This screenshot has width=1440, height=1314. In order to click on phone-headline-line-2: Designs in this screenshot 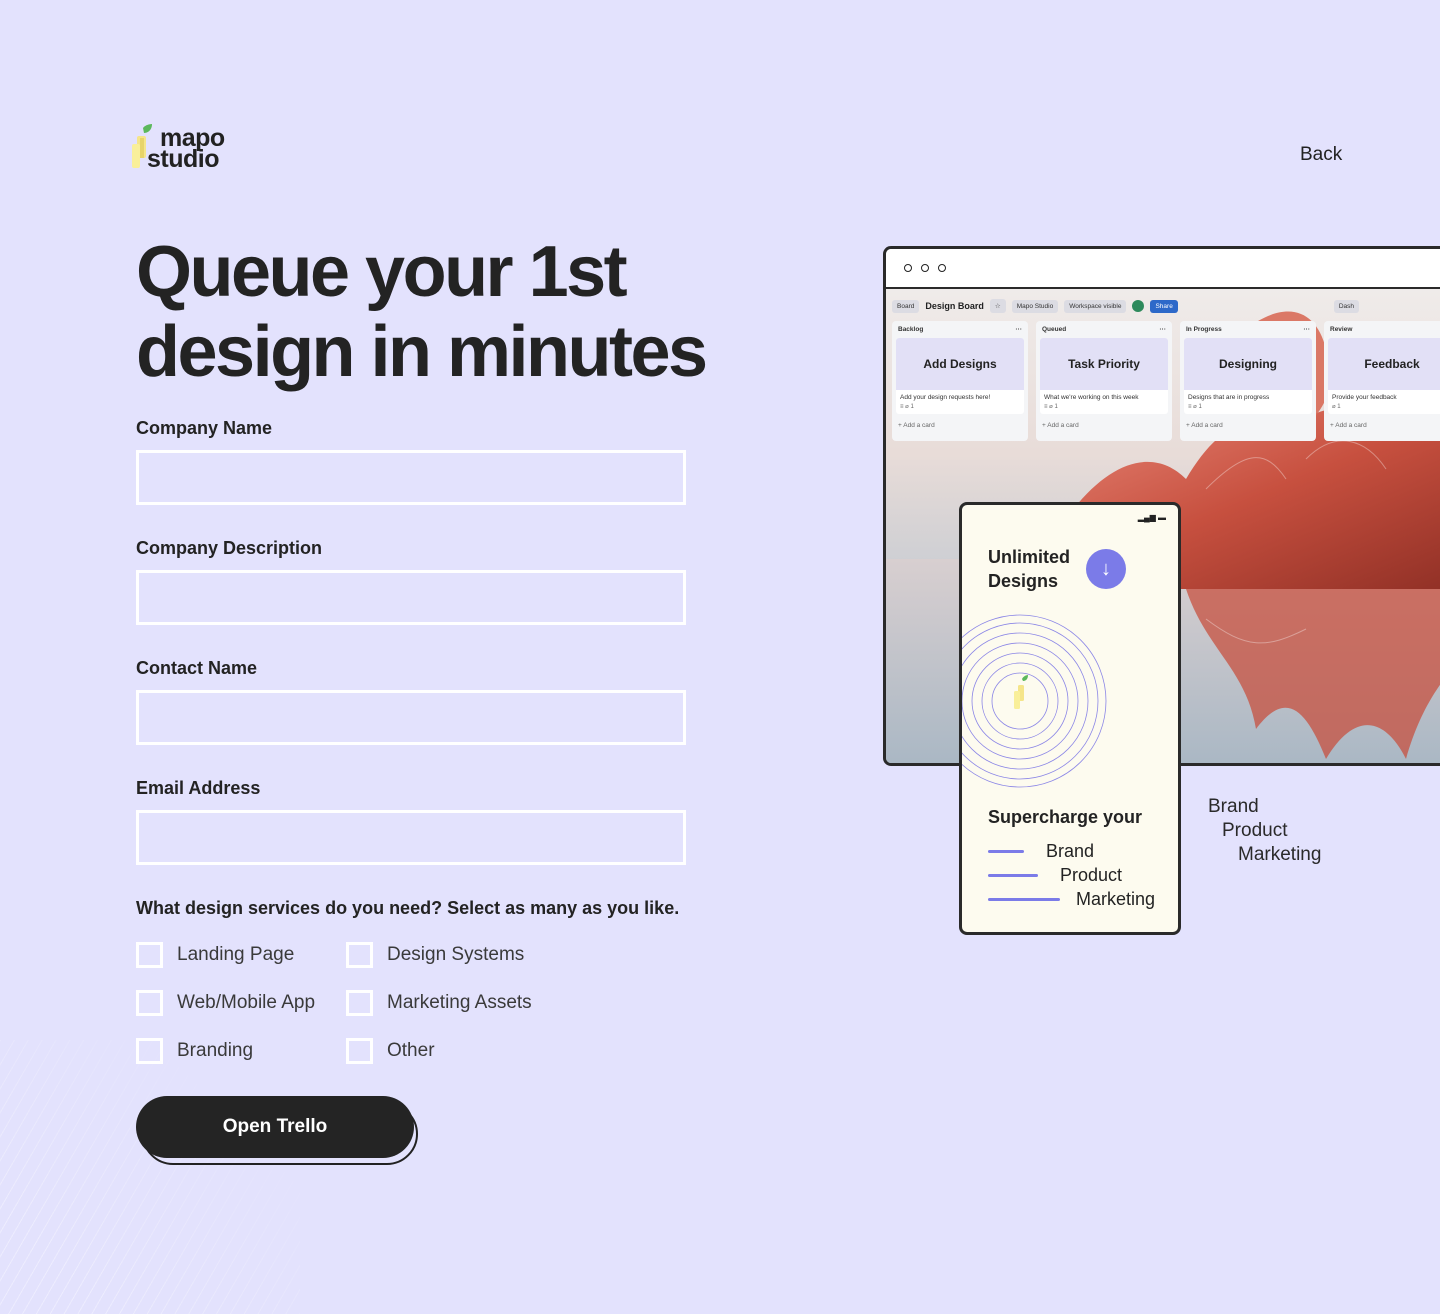, I will do `click(1023, 581)`.